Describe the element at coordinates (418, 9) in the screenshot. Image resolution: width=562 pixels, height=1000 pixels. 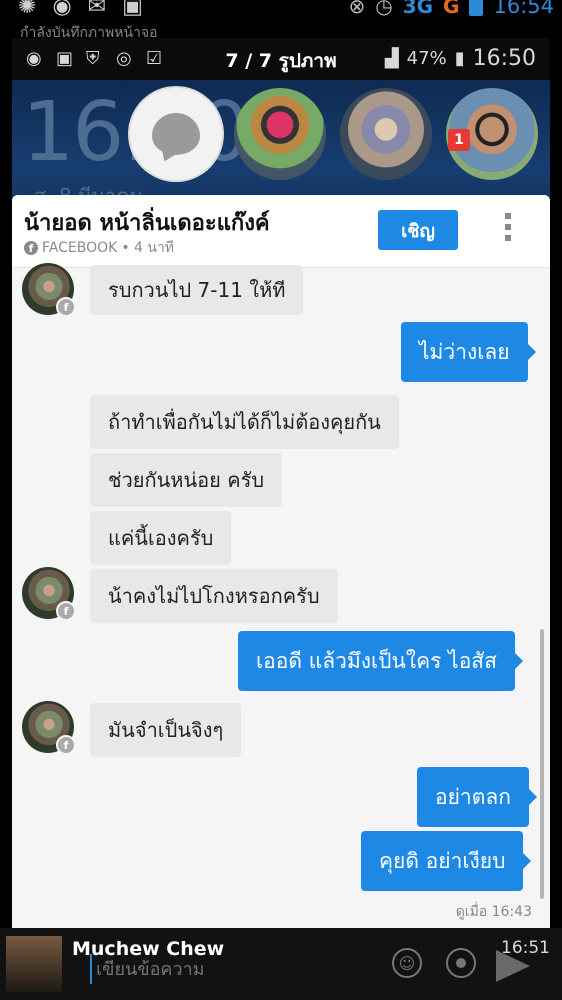
I see `network-type: 3G` at that location.